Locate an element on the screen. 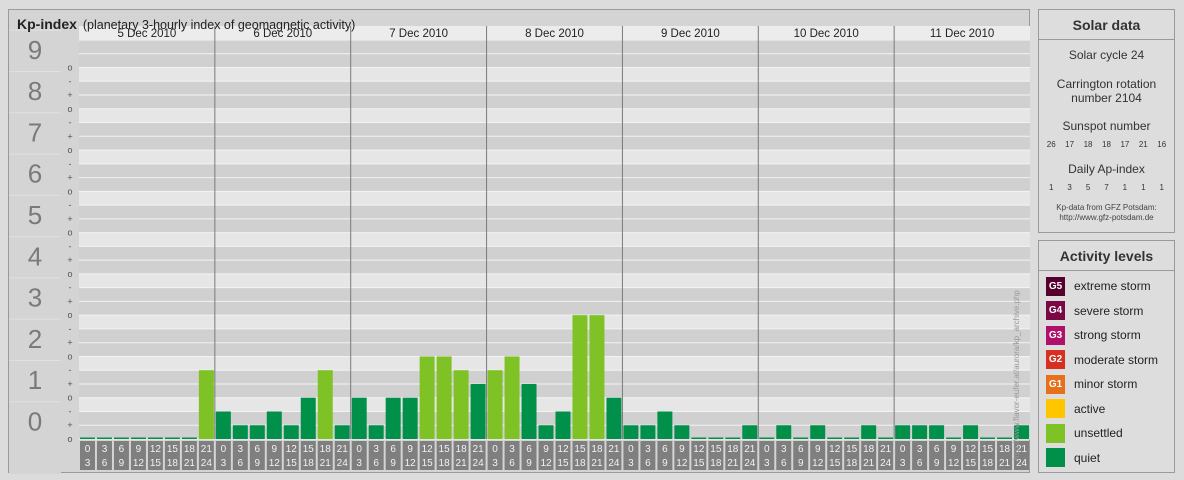 Image resolution: width=1184 pixels, height=480 pixels. level-label: severe storm is located at coordinates (1109, 310).